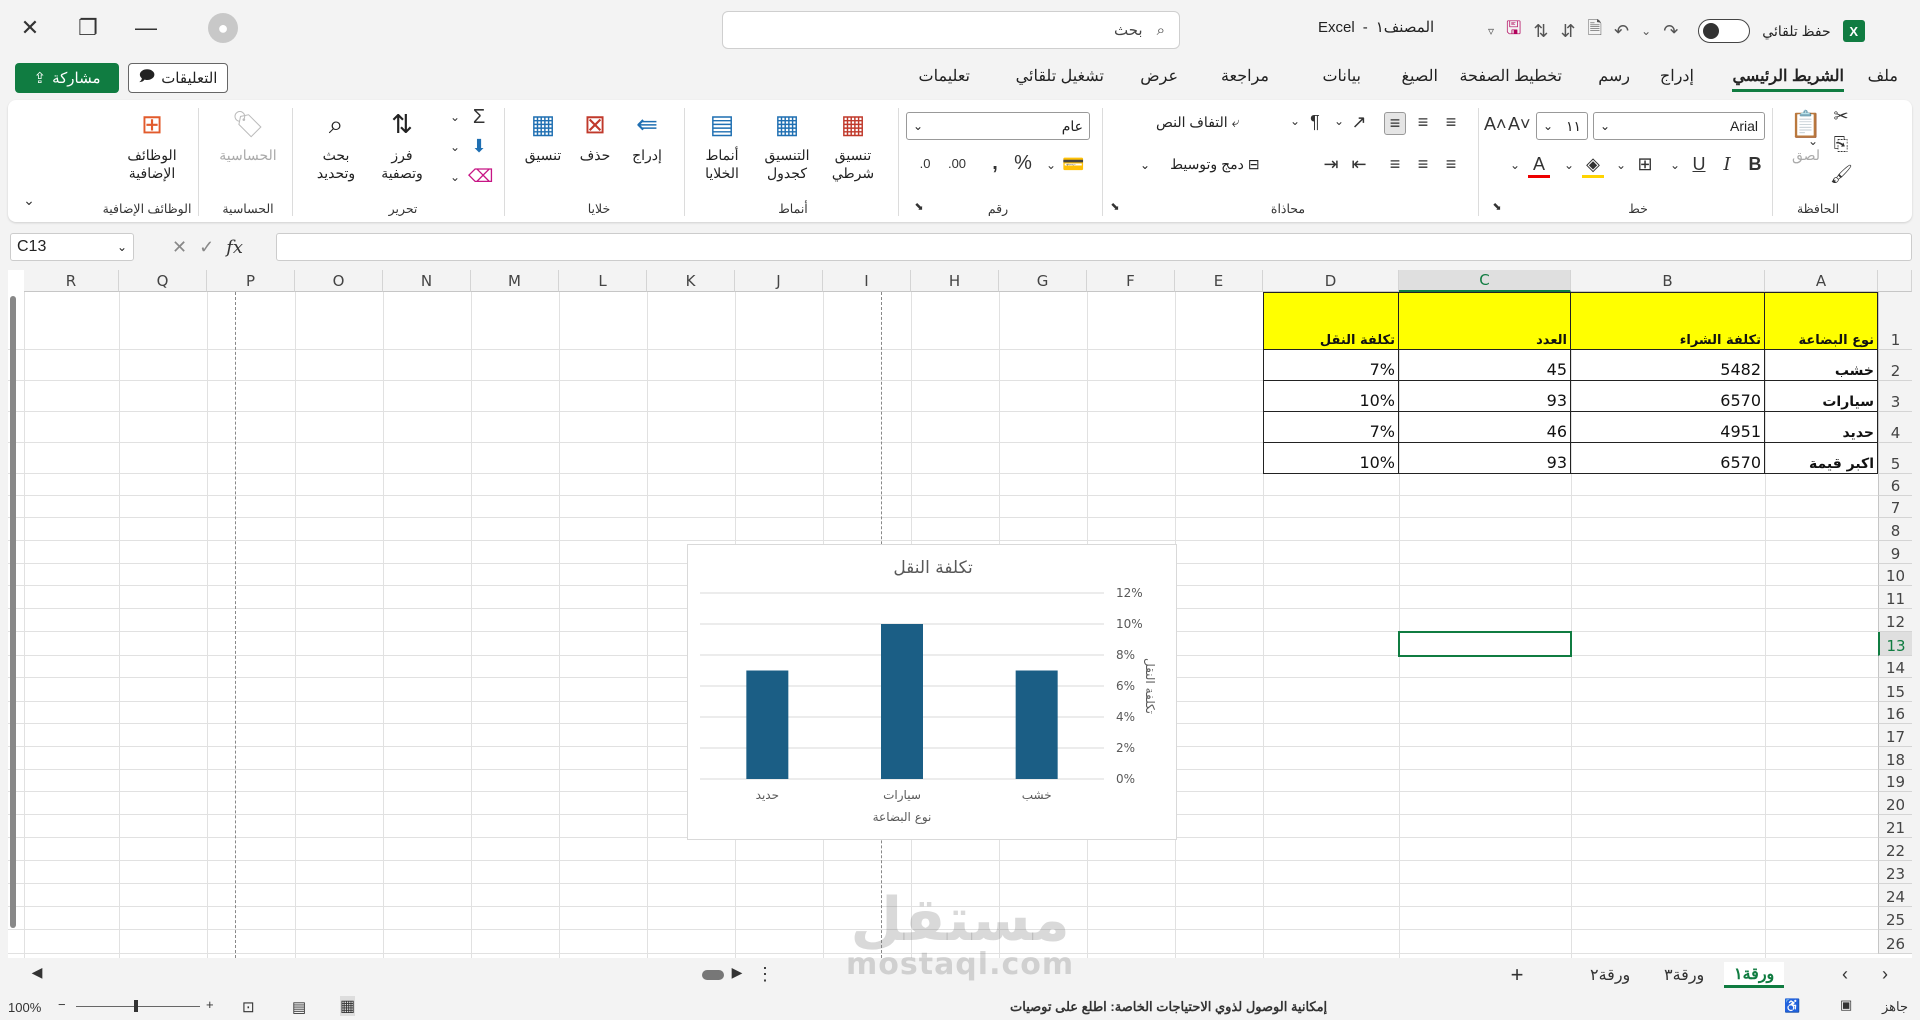 The image size is (1920, 1020). What do you see at coordinates (1051, 165) in the screenshot?
I see `accounting-dropdown-icon: ⌄` at bounding box center [1051, 165].